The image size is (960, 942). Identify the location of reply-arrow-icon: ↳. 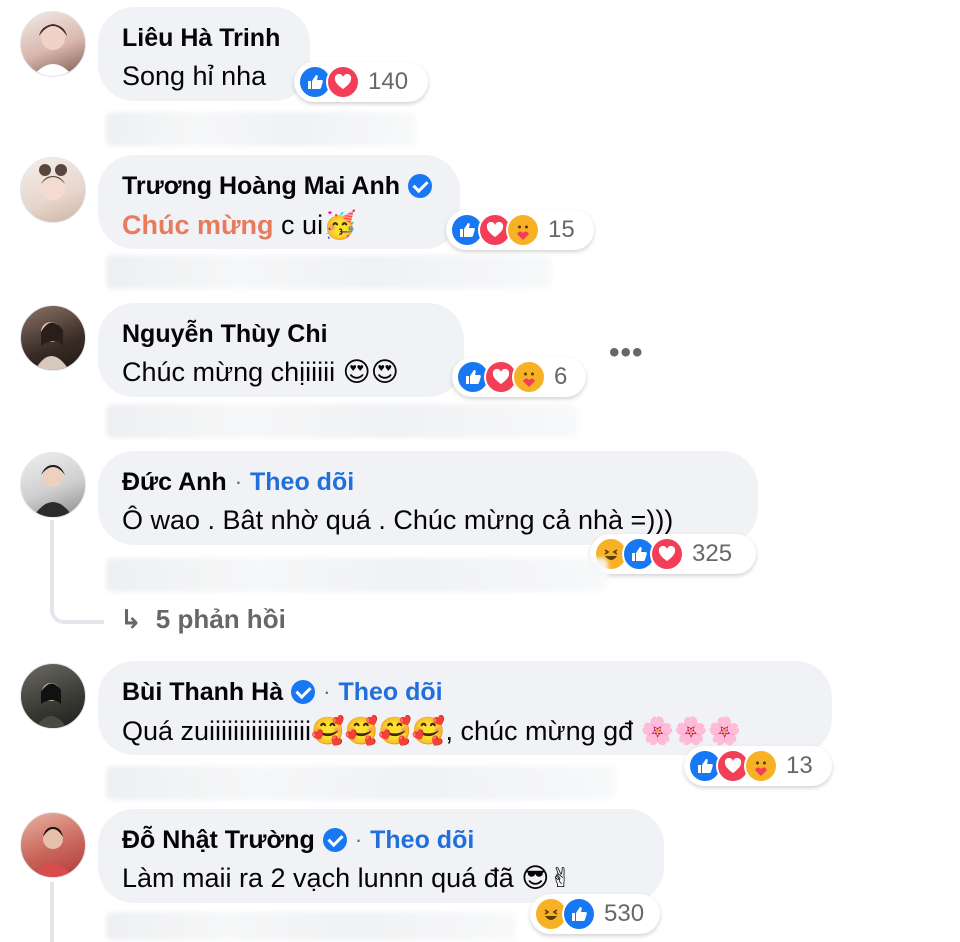
(131, 619).